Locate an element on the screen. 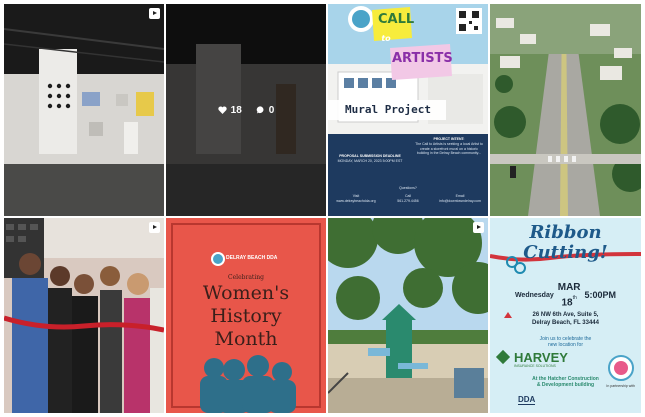 This screenshot has width=645, height=417. whm-headline: Women's History Month is located at coordinates (246, 316).